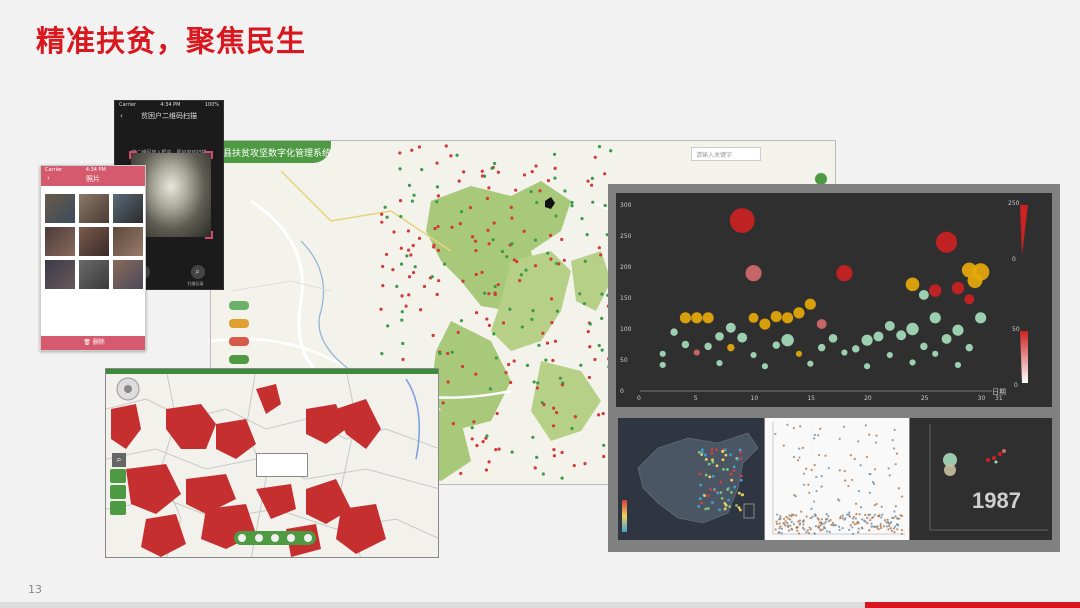 Image resolution: width=1080 pixels, height=608 pixels. What do you see at coordinates (128, 389) in the screenshot?
I see `compass-control` at bounding box center [128, 389].